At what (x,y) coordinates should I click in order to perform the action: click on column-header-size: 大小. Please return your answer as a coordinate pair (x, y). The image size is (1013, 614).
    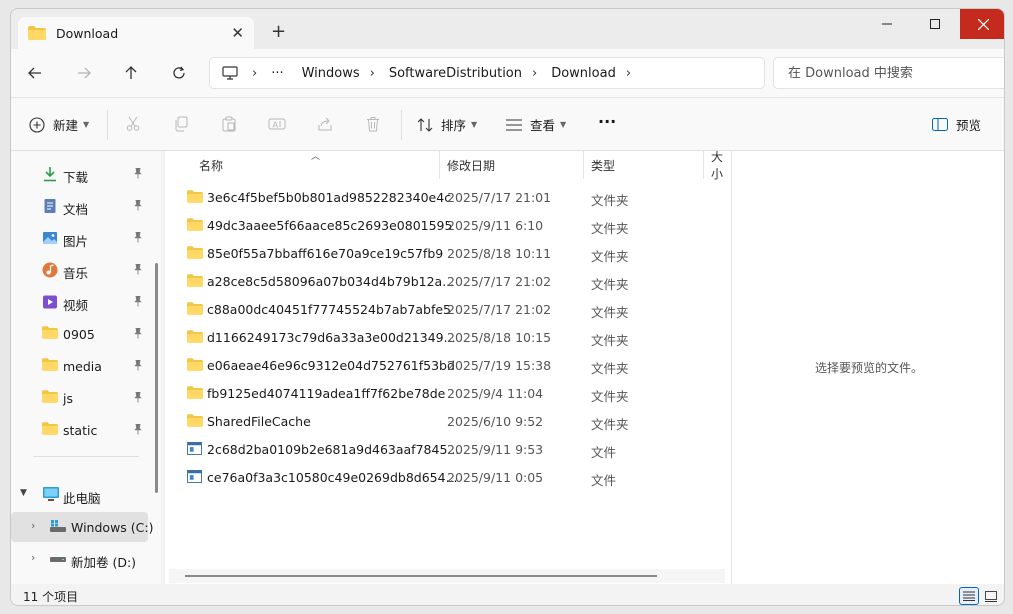
    Looking at the image, I should click on (721, 166).